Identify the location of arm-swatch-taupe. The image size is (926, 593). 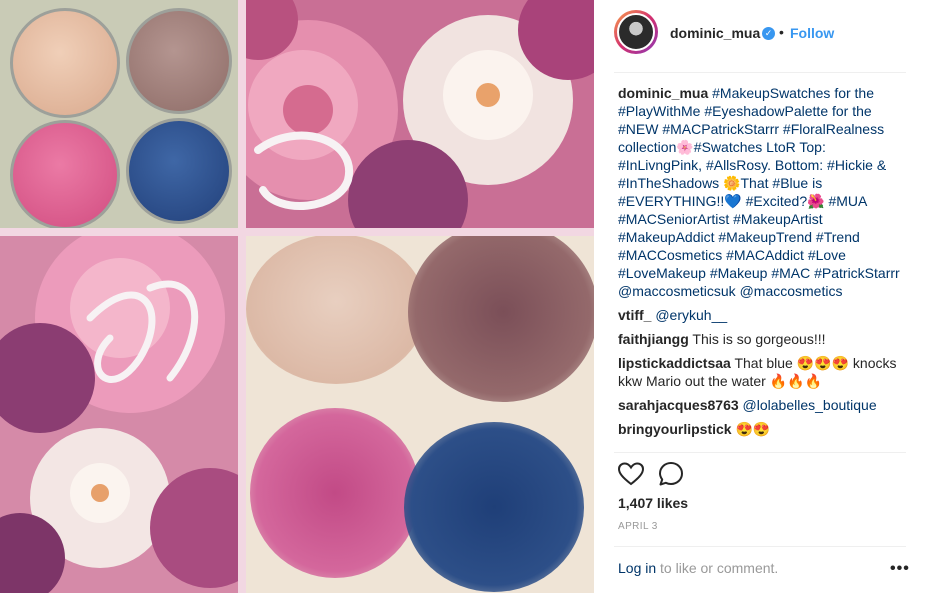
(501, 315).